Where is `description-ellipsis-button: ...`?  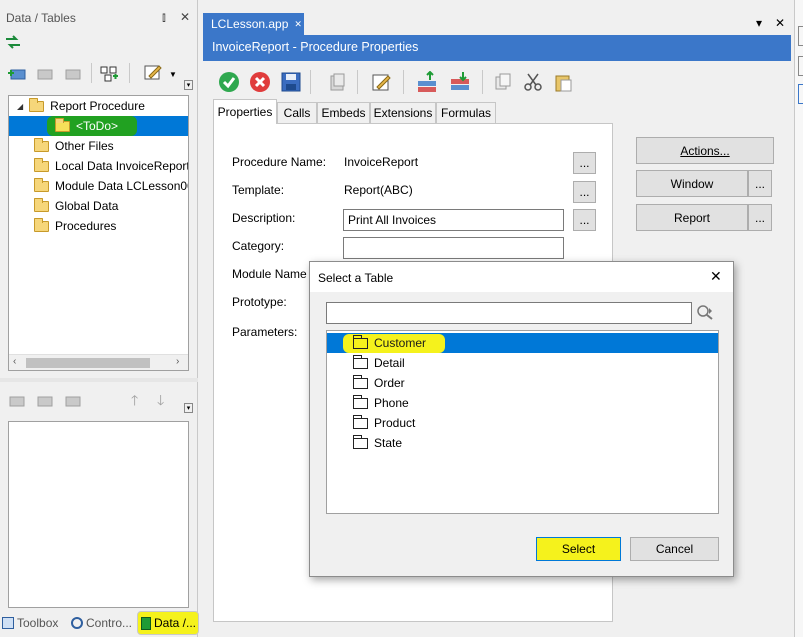 description-ellipsis-button: ... is located at coordinates (584, 220).